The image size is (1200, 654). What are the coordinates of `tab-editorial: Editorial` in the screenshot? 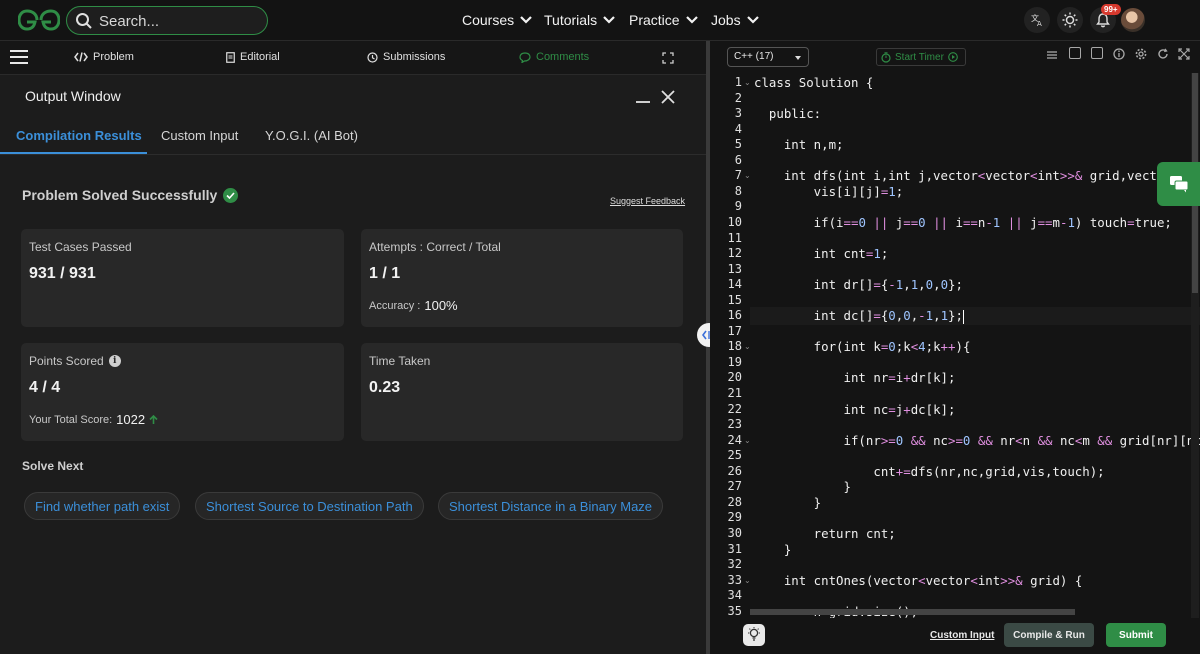 It's located at (253, 57).